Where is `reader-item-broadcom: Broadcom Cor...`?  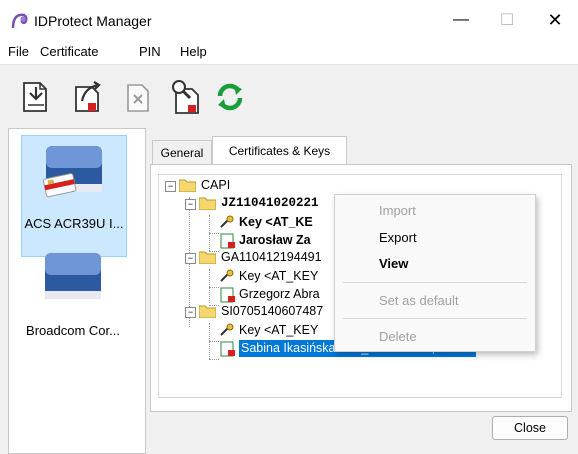 reader-item-broadcom: Broadcom Cor... is located at coordinates (73, 298).